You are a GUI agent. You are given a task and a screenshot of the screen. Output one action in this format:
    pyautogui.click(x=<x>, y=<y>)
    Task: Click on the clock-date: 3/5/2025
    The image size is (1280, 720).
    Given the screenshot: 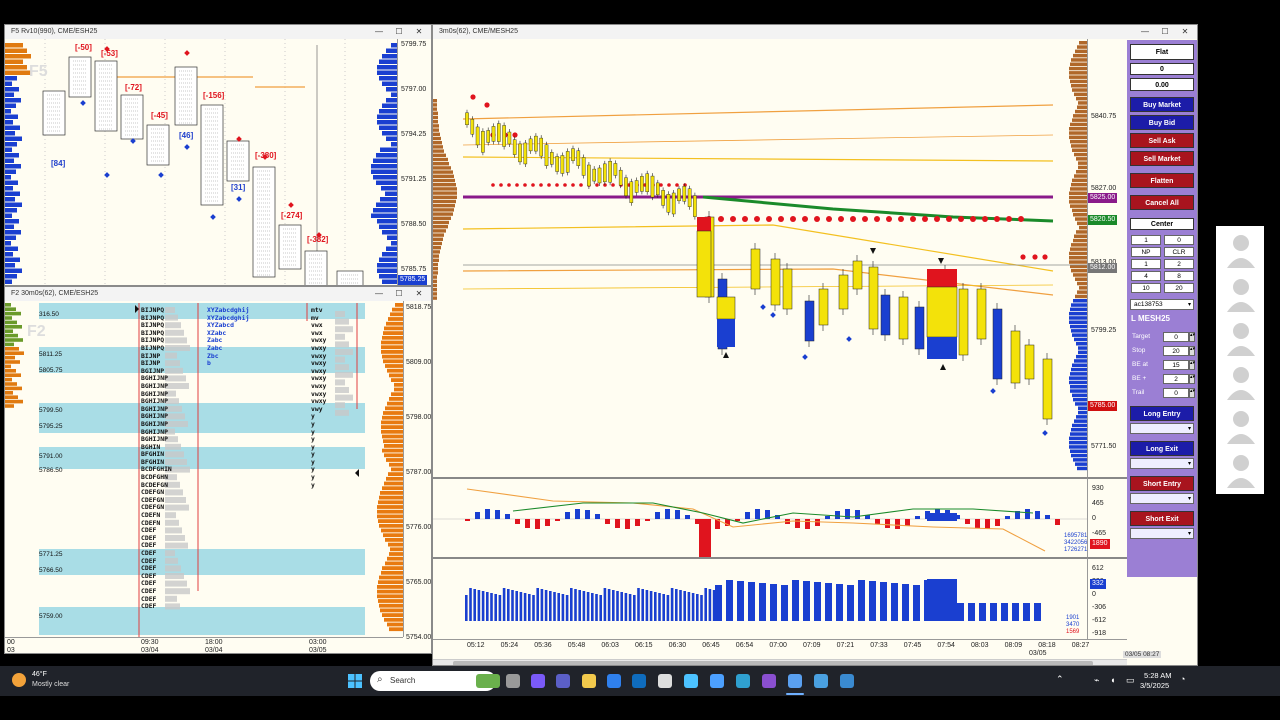 What is the action you would take?
    pyautogui.click(x=1154, y=685)
    